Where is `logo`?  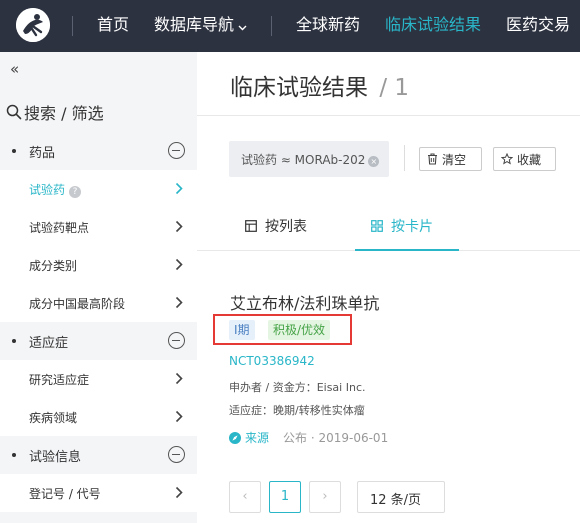 logo is located at coordinates (33, 25).